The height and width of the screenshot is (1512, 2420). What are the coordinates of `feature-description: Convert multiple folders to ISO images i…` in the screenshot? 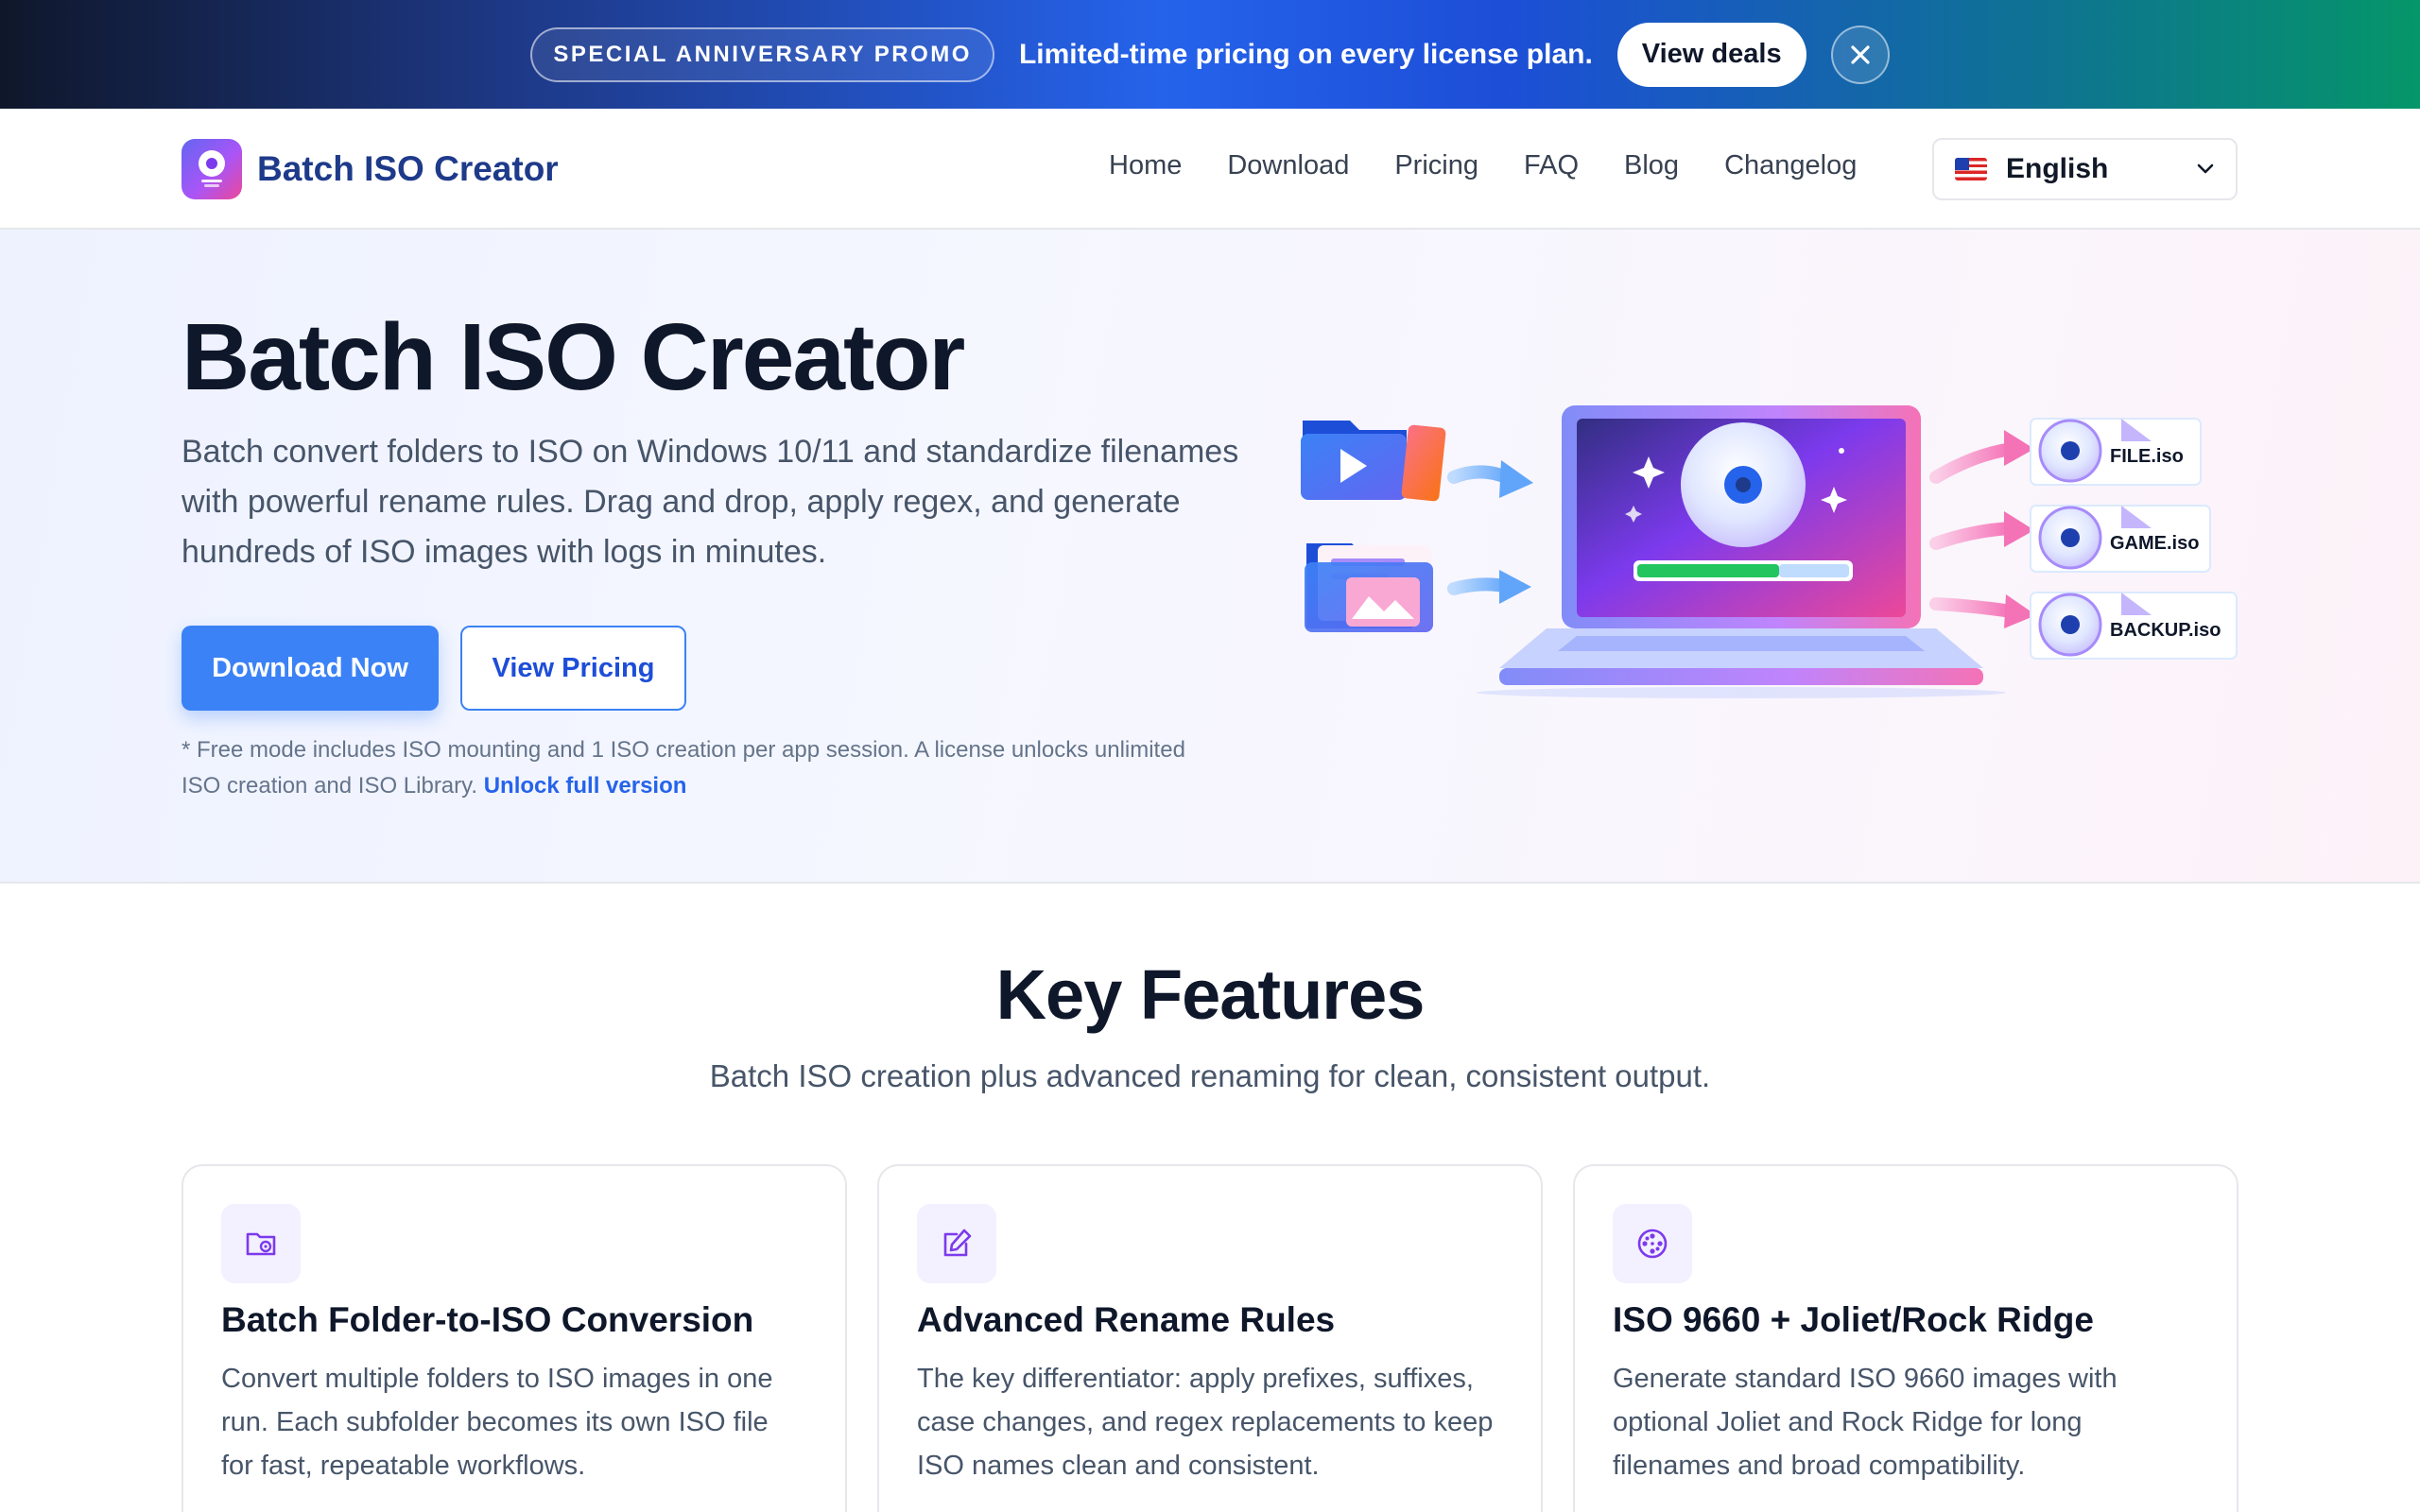 It's located at (497, 1422).